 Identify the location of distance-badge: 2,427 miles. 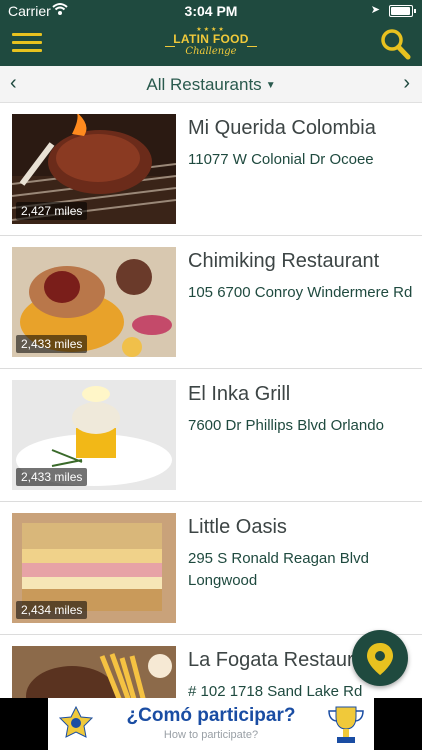
(52, 211).